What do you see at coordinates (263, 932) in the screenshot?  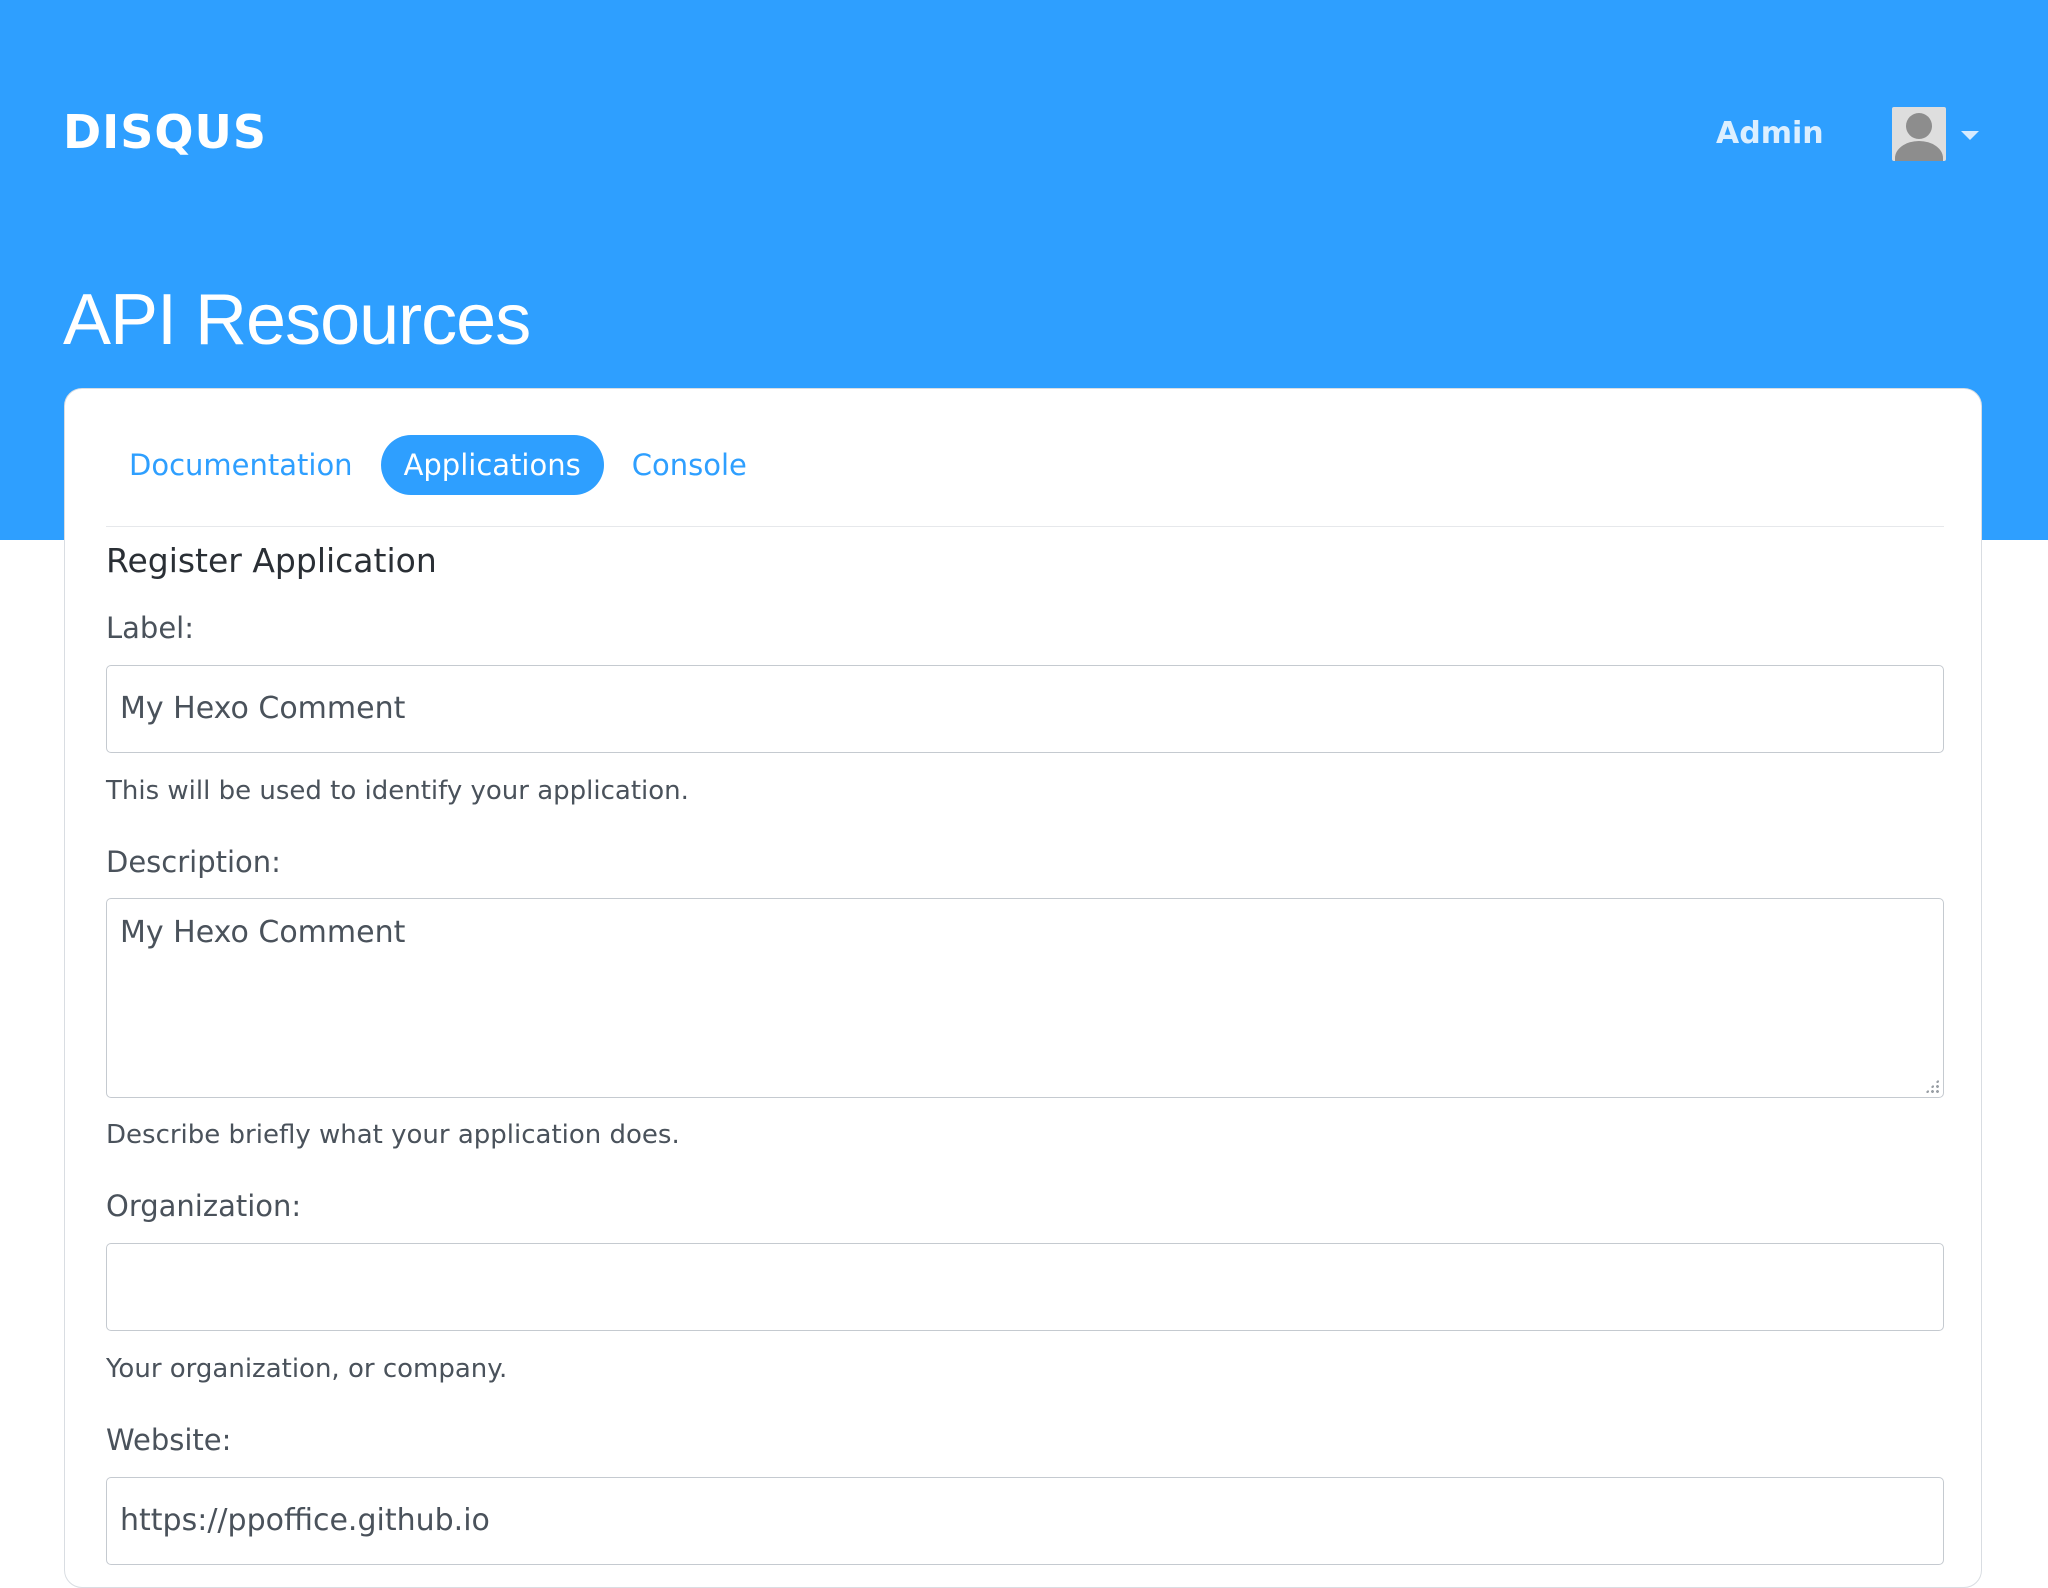 I see `description-textarea-value: My Hexo Comment` at bounding box center [263, 932].